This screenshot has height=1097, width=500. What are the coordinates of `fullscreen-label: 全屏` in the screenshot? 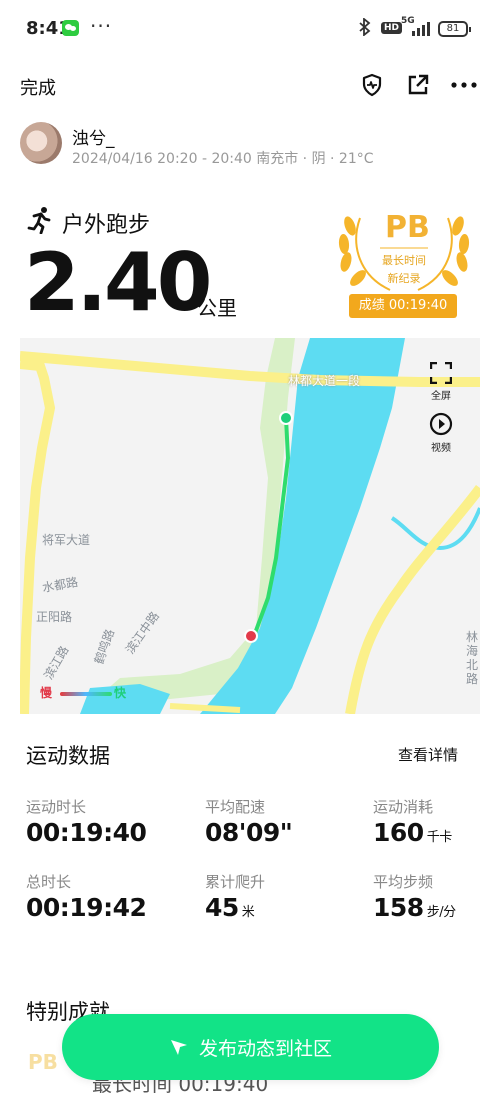 It's located at (441, 396).